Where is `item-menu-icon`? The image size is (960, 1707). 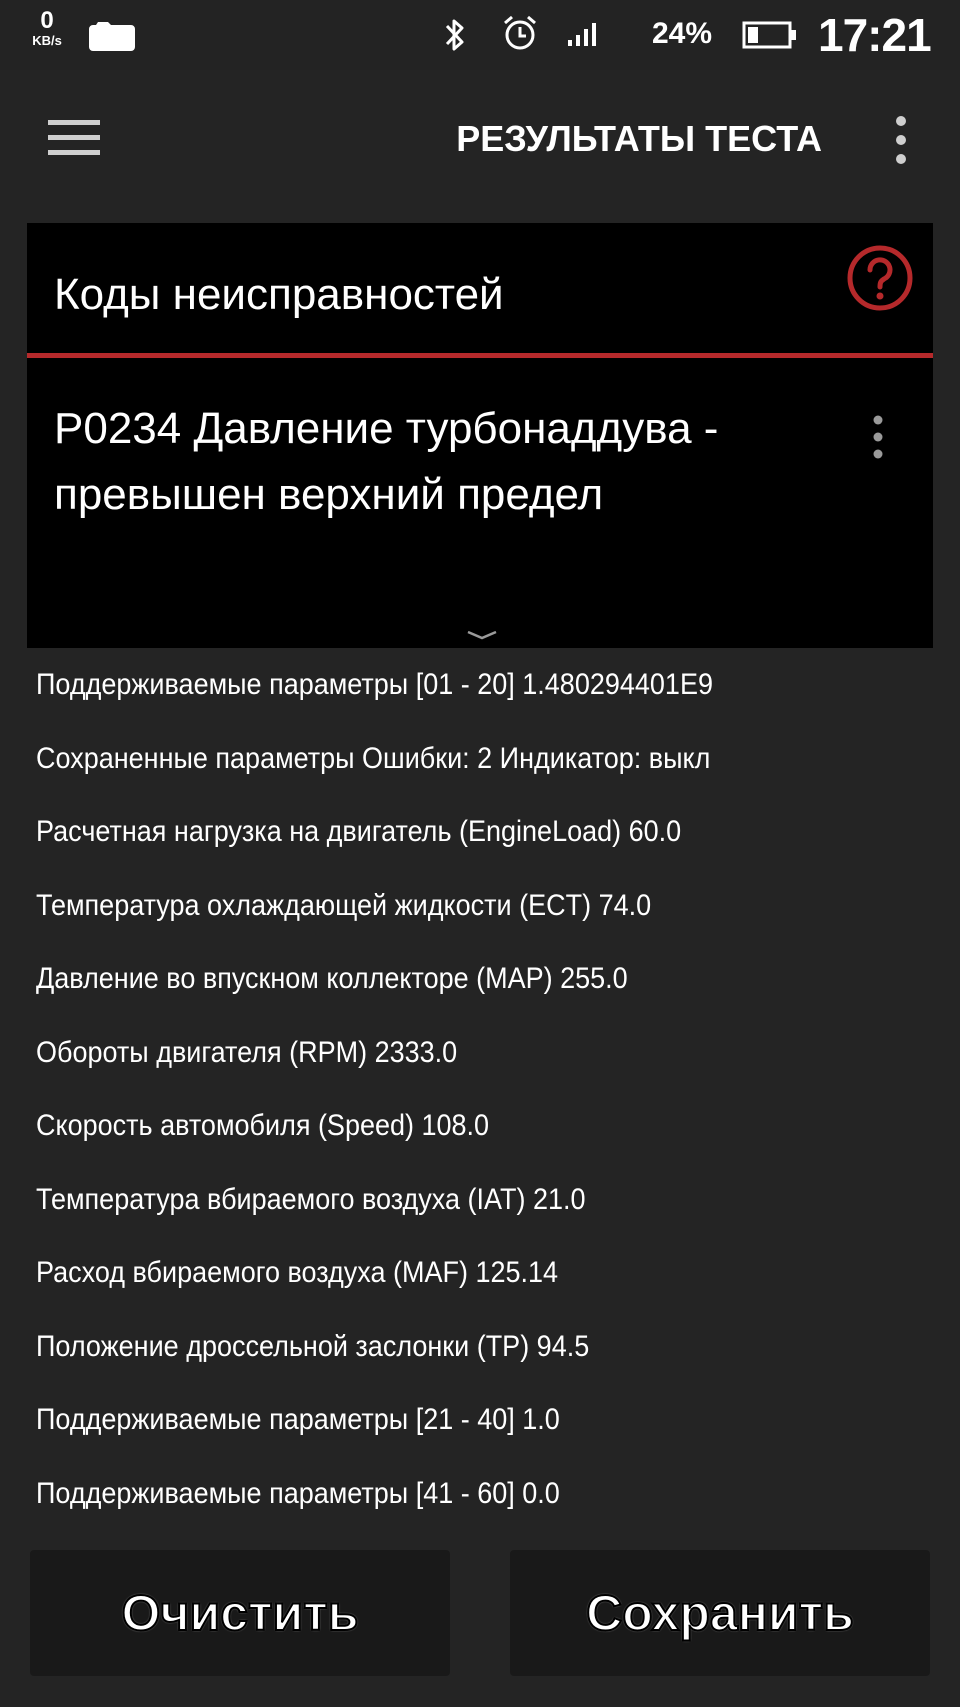
item-menu-icon is located at coordinates (878, 437).